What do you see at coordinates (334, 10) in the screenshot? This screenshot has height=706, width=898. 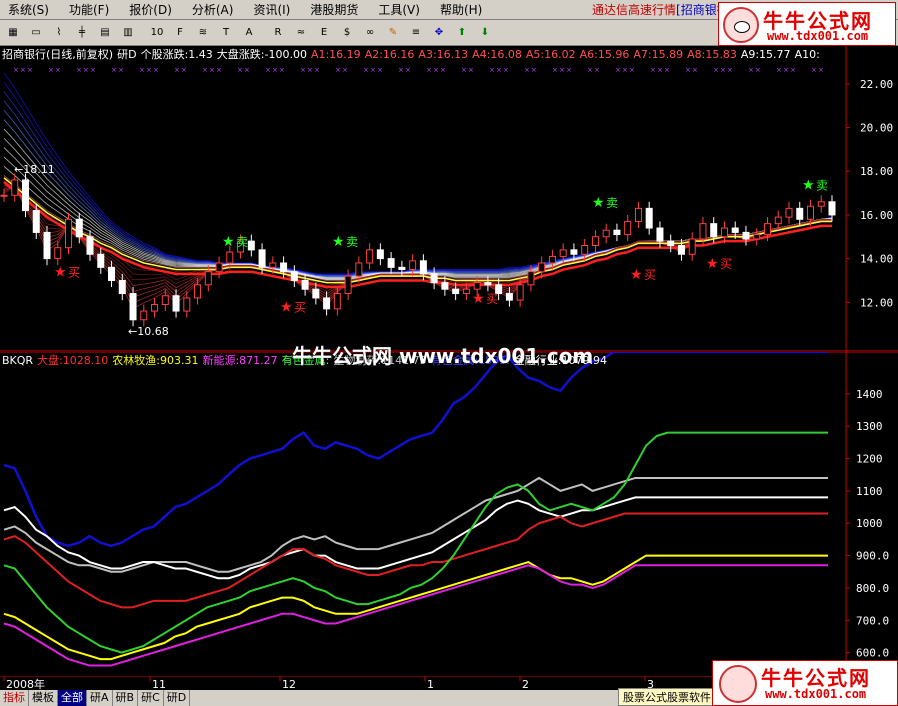 I see `menu-hk-futures: 港股期货` at bounding box center [334, 10].